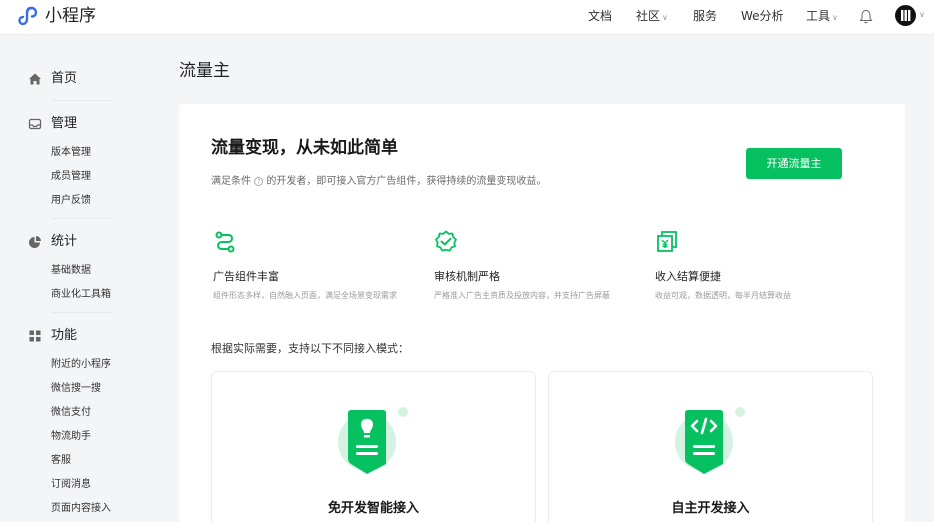 The image size is (934, 522). Describe the element at coordinates (76, 388) in the screenshot. I see `sidebar-item-wechat-search: 微信搜一搜` at that location.